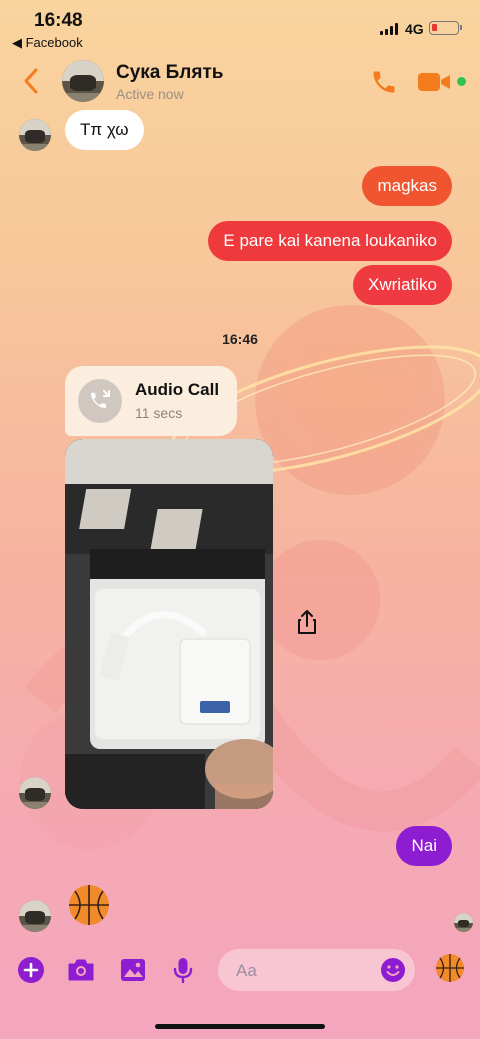 This screenshot has width=480, height=1039. I want to click on seen-receipt-avatar, so click(463, 922).